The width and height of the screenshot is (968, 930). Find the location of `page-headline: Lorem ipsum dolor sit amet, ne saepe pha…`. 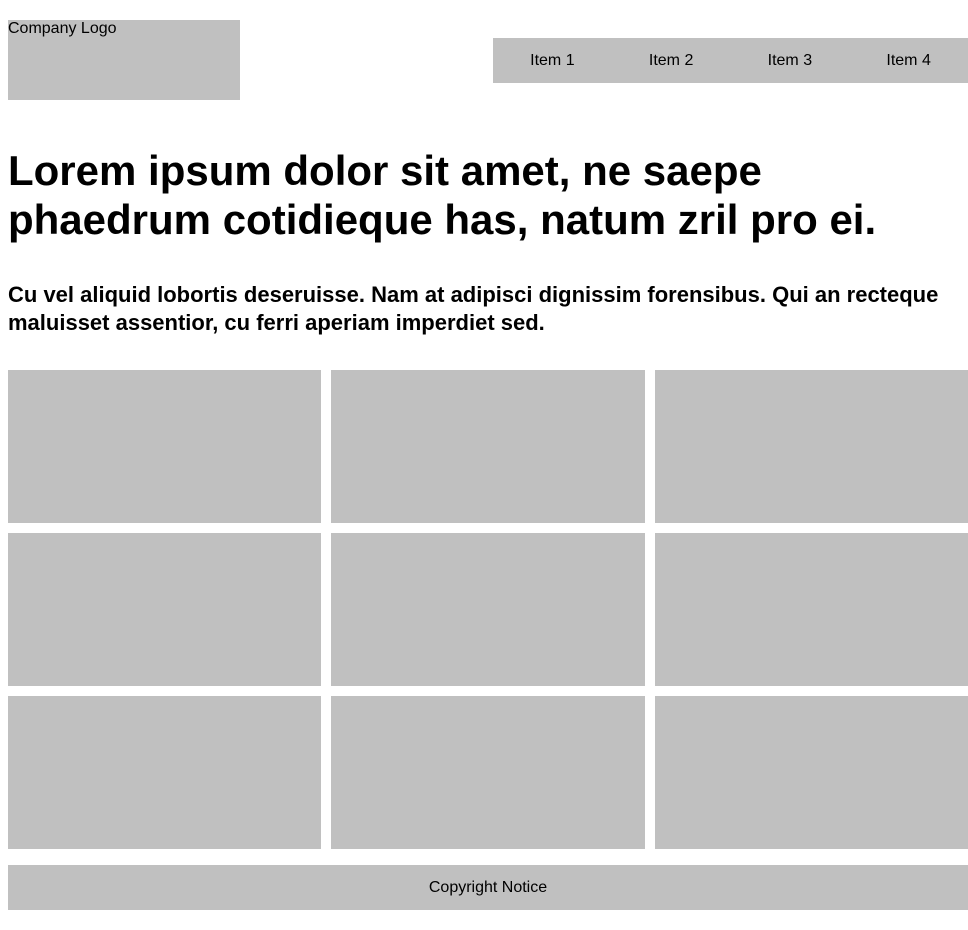

page-headline: Lorem ipsum dolor sit amet, ne saepe pha… is located at coordinates (442, 195).